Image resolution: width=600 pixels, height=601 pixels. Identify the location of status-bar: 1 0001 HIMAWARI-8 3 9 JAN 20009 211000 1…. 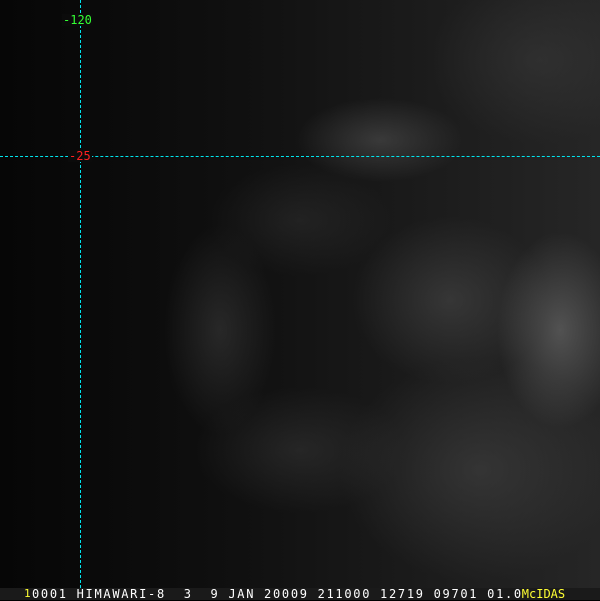
(300, 594).